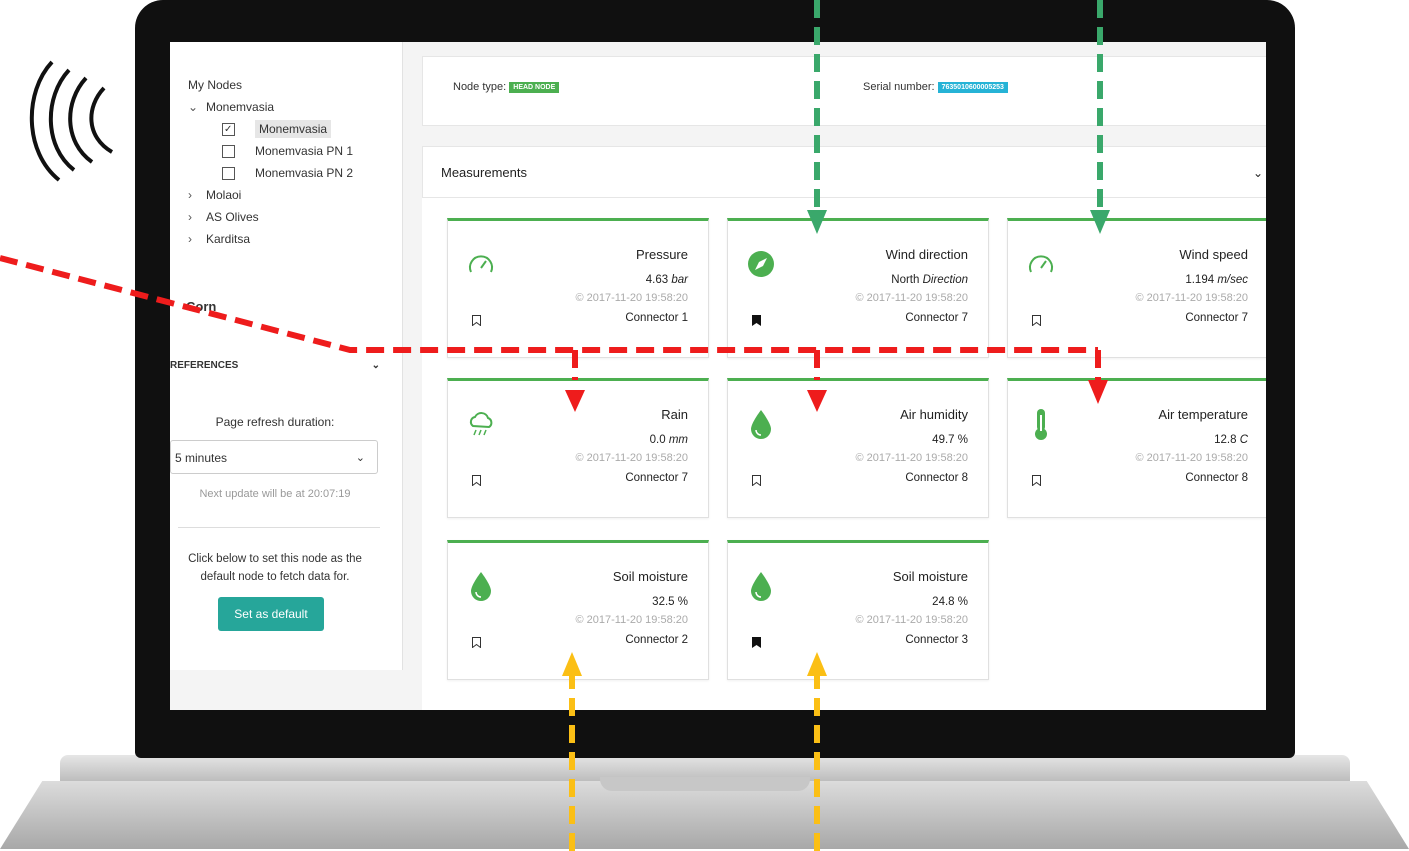  Describe the element at coordinates (958, 222) in the screenshot. I see `green-arrowheads` at that location.